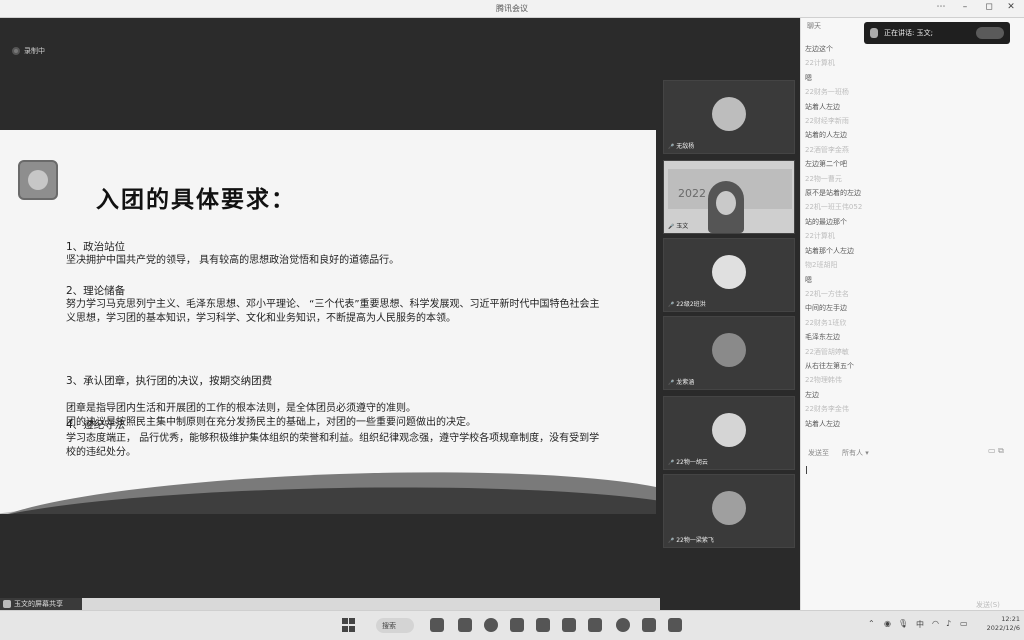  What do you see at coordinates (818, 453) in the screenshot?
I see `send-to-label: 发送至` at bounding box center [818, 453].